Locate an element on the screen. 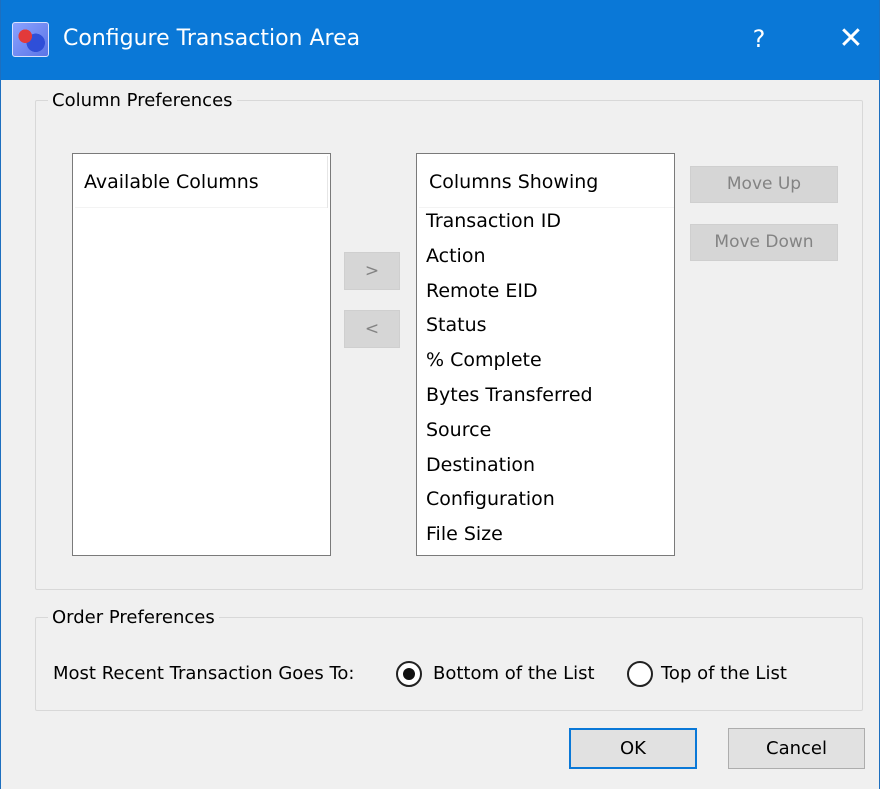  move-down-button: Move Down is located at coordinates (764, 242).